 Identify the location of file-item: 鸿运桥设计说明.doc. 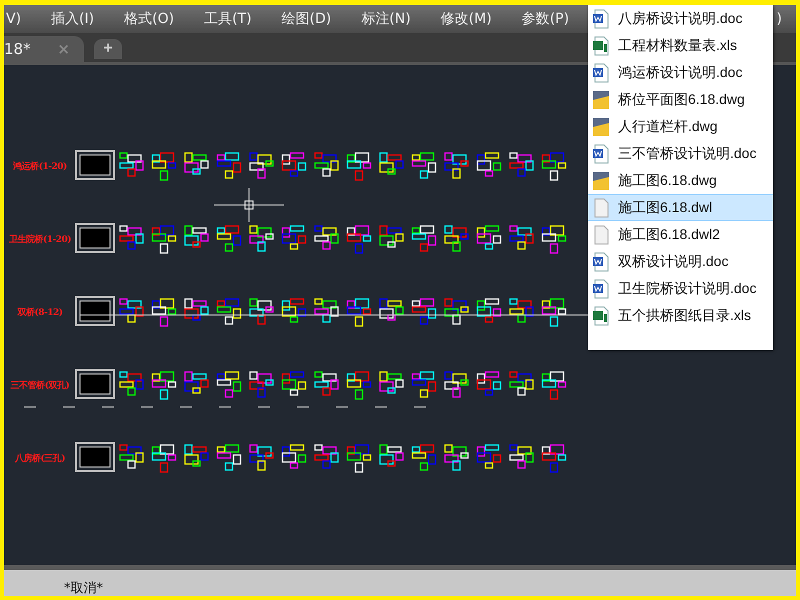
(680, 72).